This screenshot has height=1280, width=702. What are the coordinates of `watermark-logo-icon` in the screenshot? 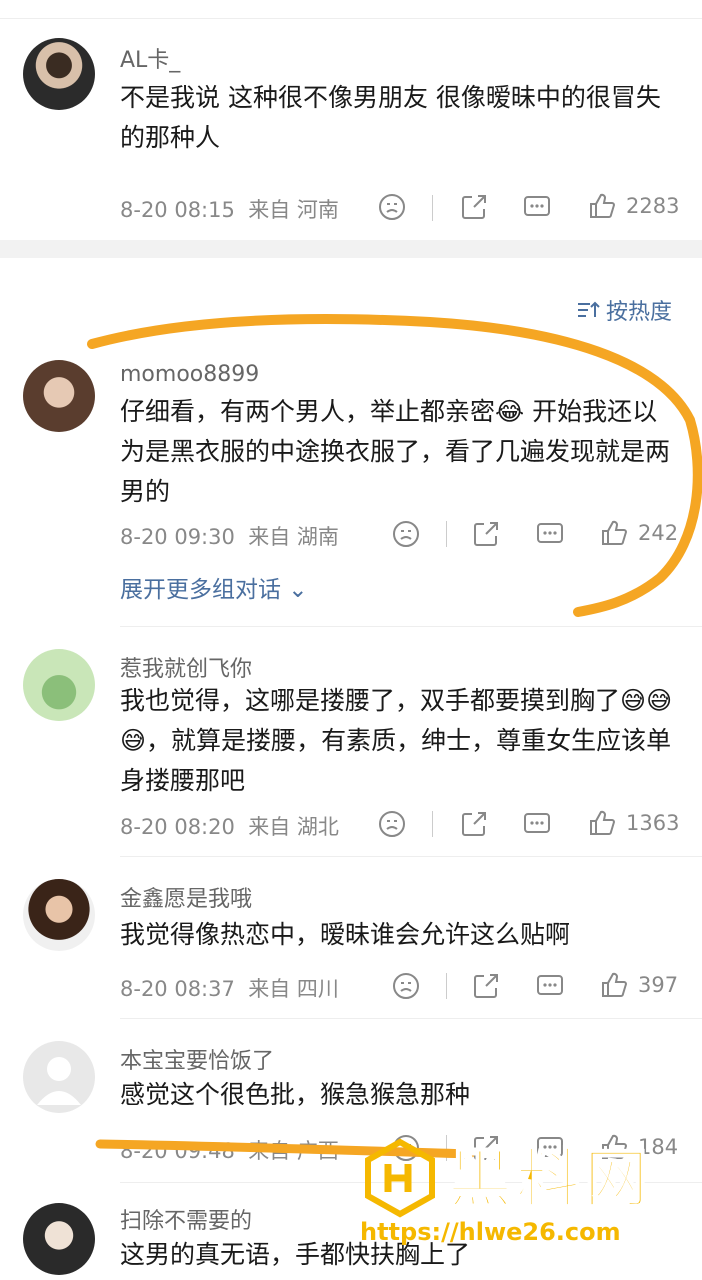 It's located at (400, 1178).